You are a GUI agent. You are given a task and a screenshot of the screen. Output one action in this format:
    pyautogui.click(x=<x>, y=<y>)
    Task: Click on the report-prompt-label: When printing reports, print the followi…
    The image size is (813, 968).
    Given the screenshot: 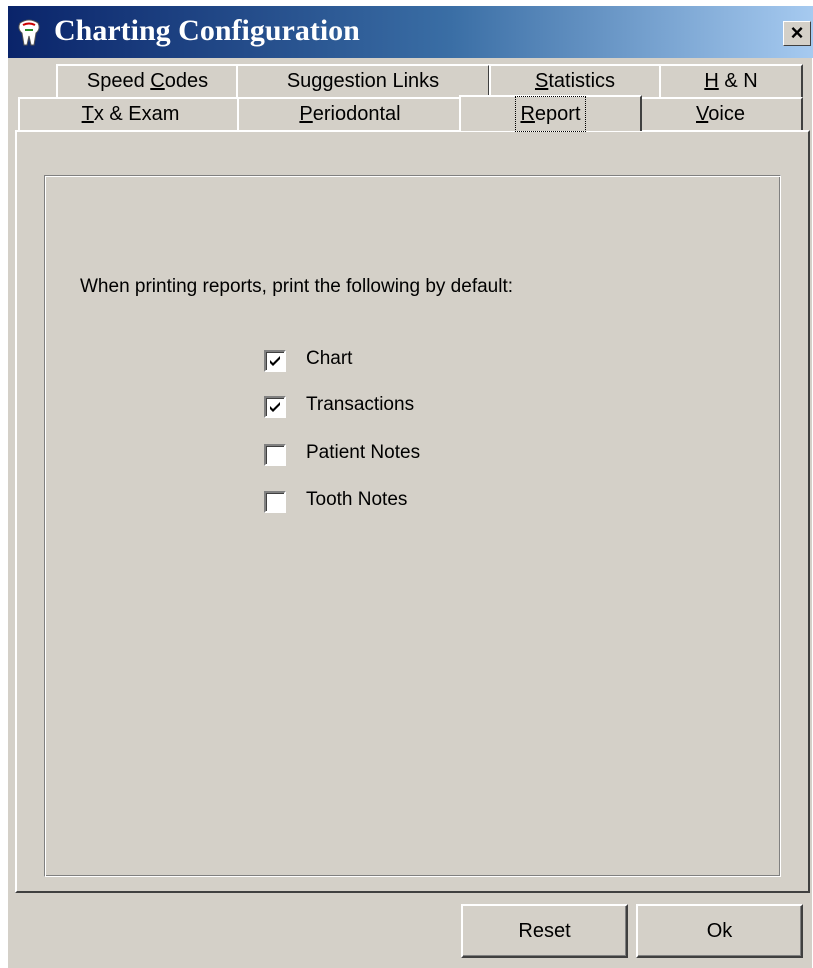 What is the action you would take?
    pyautogui.click(x=297, y=286)
    